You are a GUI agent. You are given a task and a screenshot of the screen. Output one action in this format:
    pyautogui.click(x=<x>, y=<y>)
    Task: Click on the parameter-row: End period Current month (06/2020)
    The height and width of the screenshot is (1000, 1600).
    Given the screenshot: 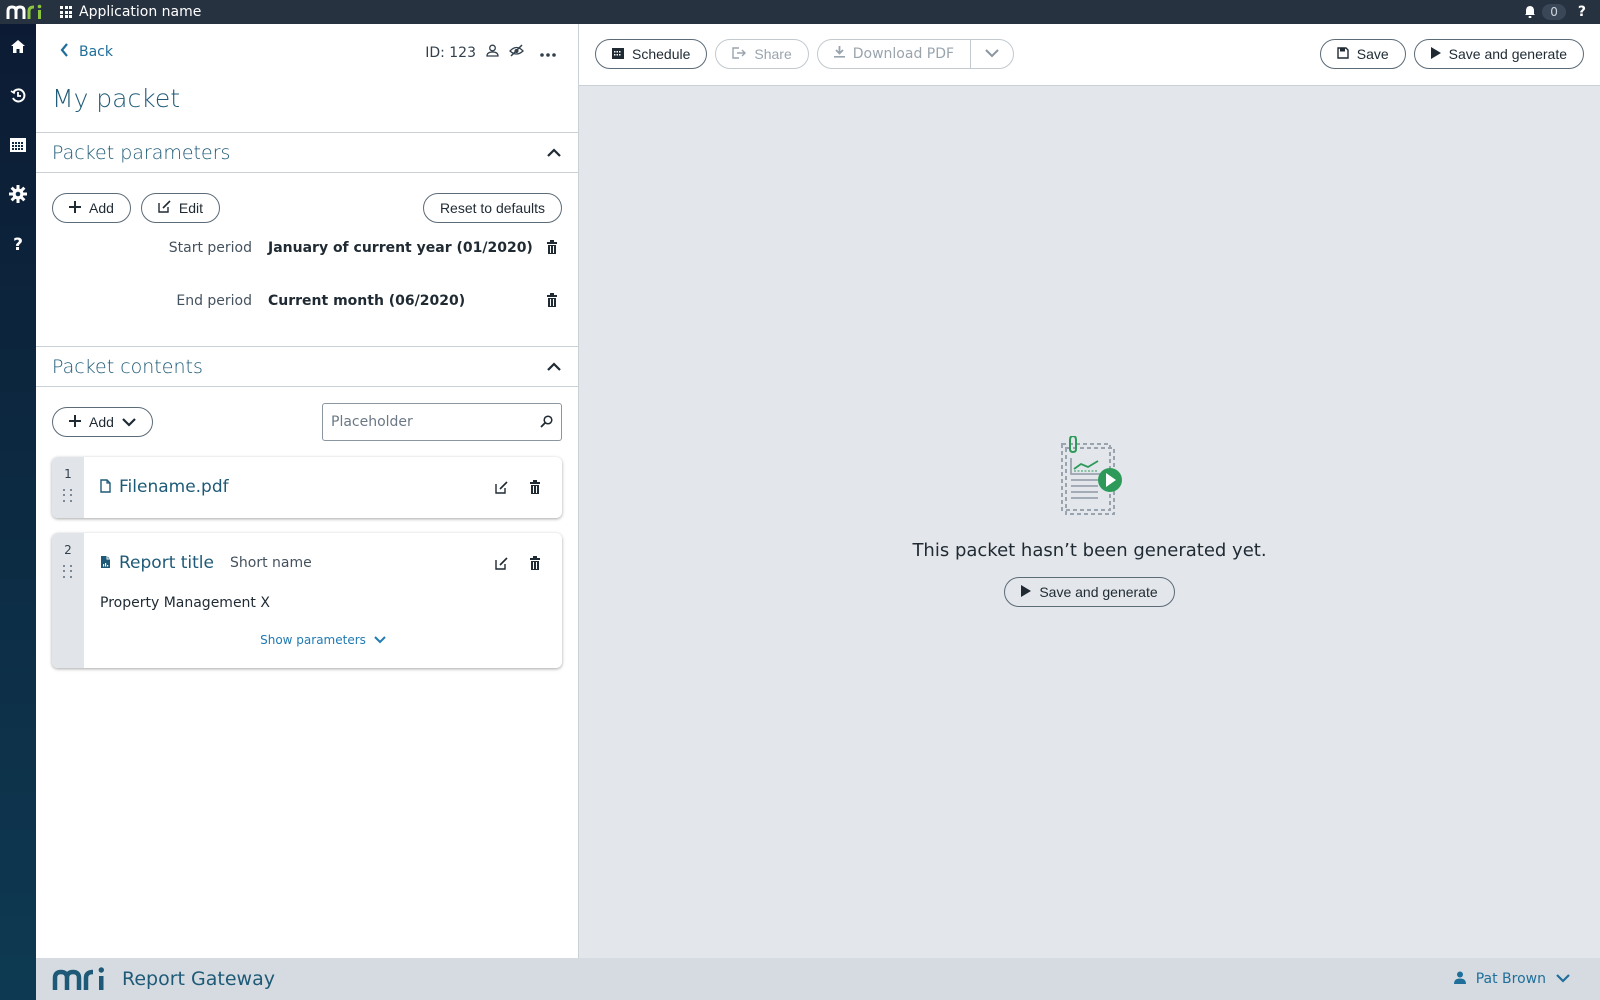 What is the action you would take?
    pyautogui.click(x=307, y=301)
    